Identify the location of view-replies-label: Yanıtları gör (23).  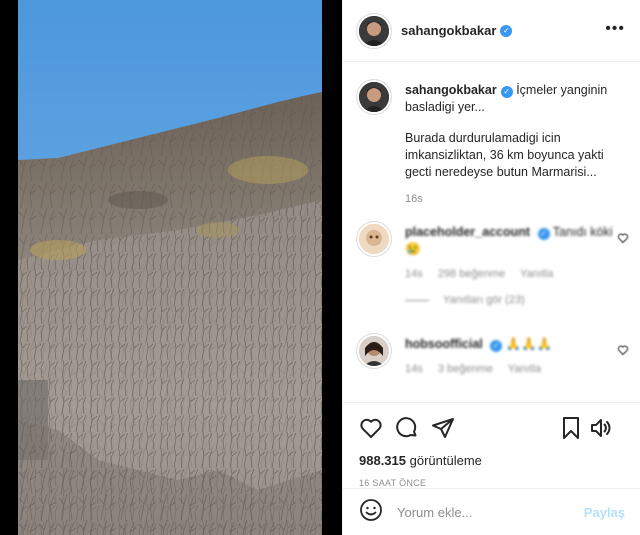
(484, 300).